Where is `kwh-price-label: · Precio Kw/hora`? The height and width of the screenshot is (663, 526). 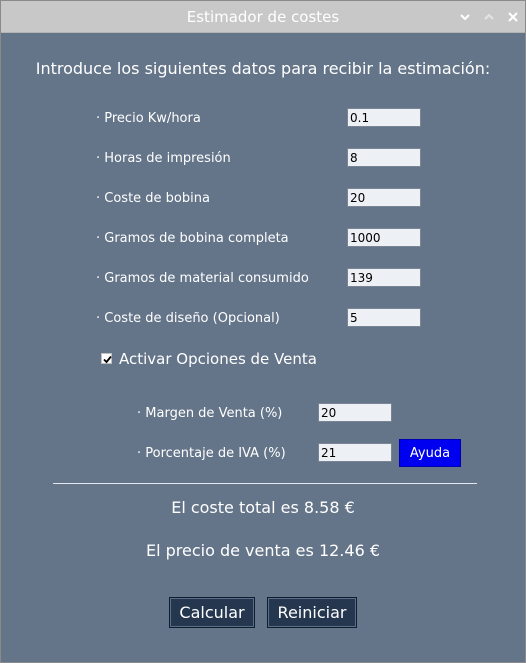 kwh-price-label: · Precio Kw/hora is located at coordinates (148, 118).